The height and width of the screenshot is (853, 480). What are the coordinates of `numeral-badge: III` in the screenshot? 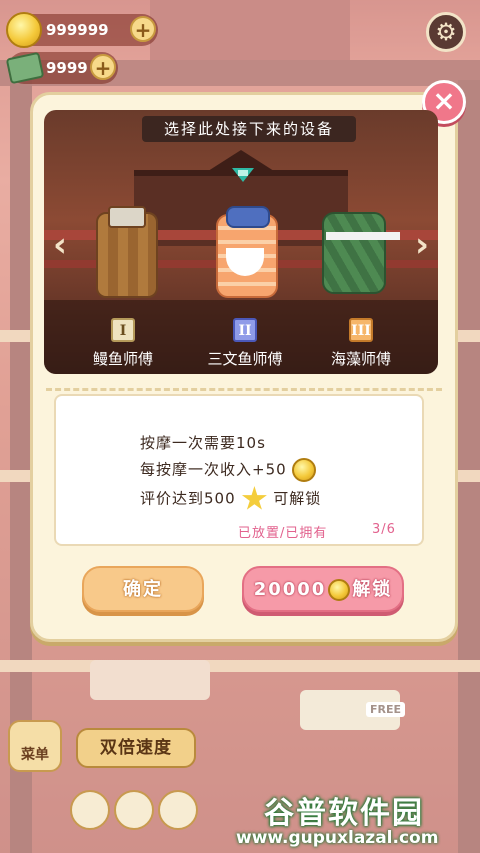 It's located at (361, 330).